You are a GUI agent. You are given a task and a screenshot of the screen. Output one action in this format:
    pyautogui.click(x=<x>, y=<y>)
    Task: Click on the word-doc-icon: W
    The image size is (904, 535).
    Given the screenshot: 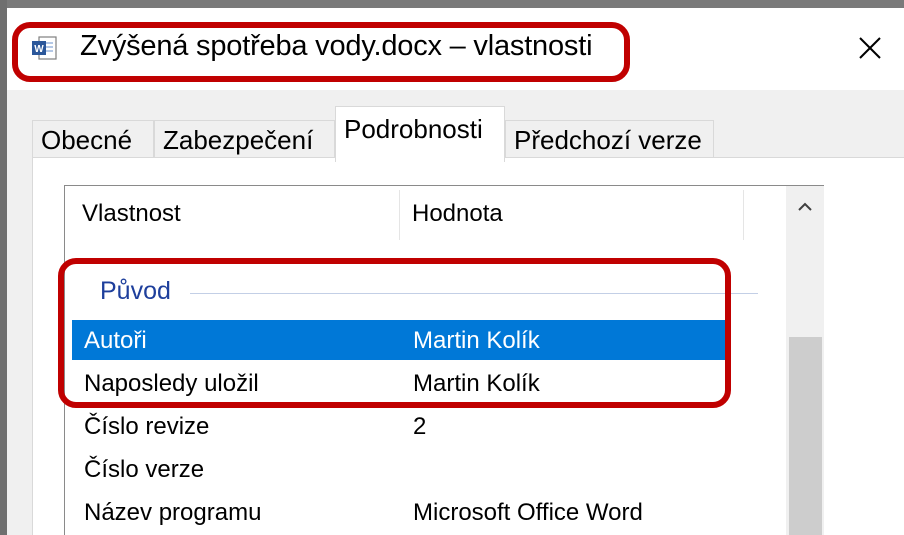 What is the action you would take?
    pyautogui.click(x=44, y=48)
    